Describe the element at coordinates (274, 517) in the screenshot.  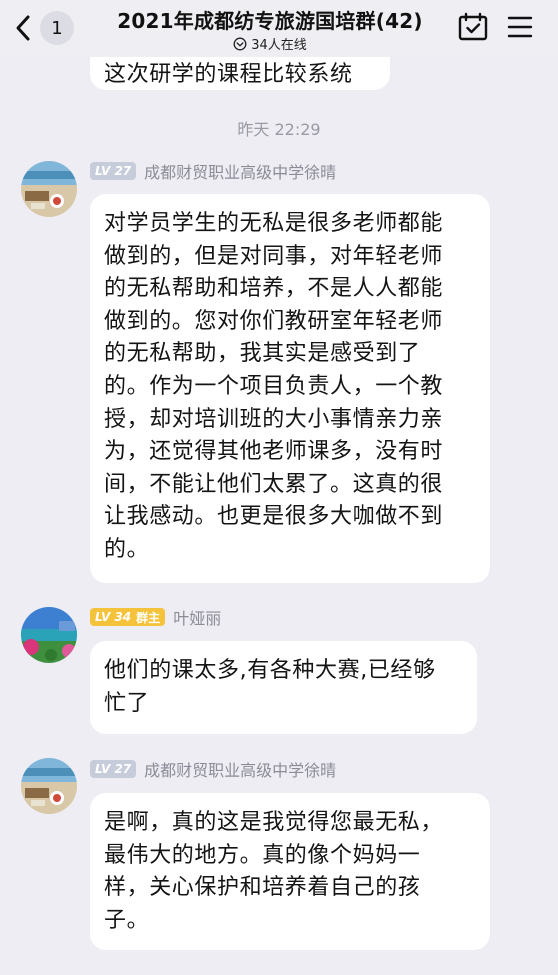
I see `message-line: 让我感动。也更是很多大咖做不到` at that location.